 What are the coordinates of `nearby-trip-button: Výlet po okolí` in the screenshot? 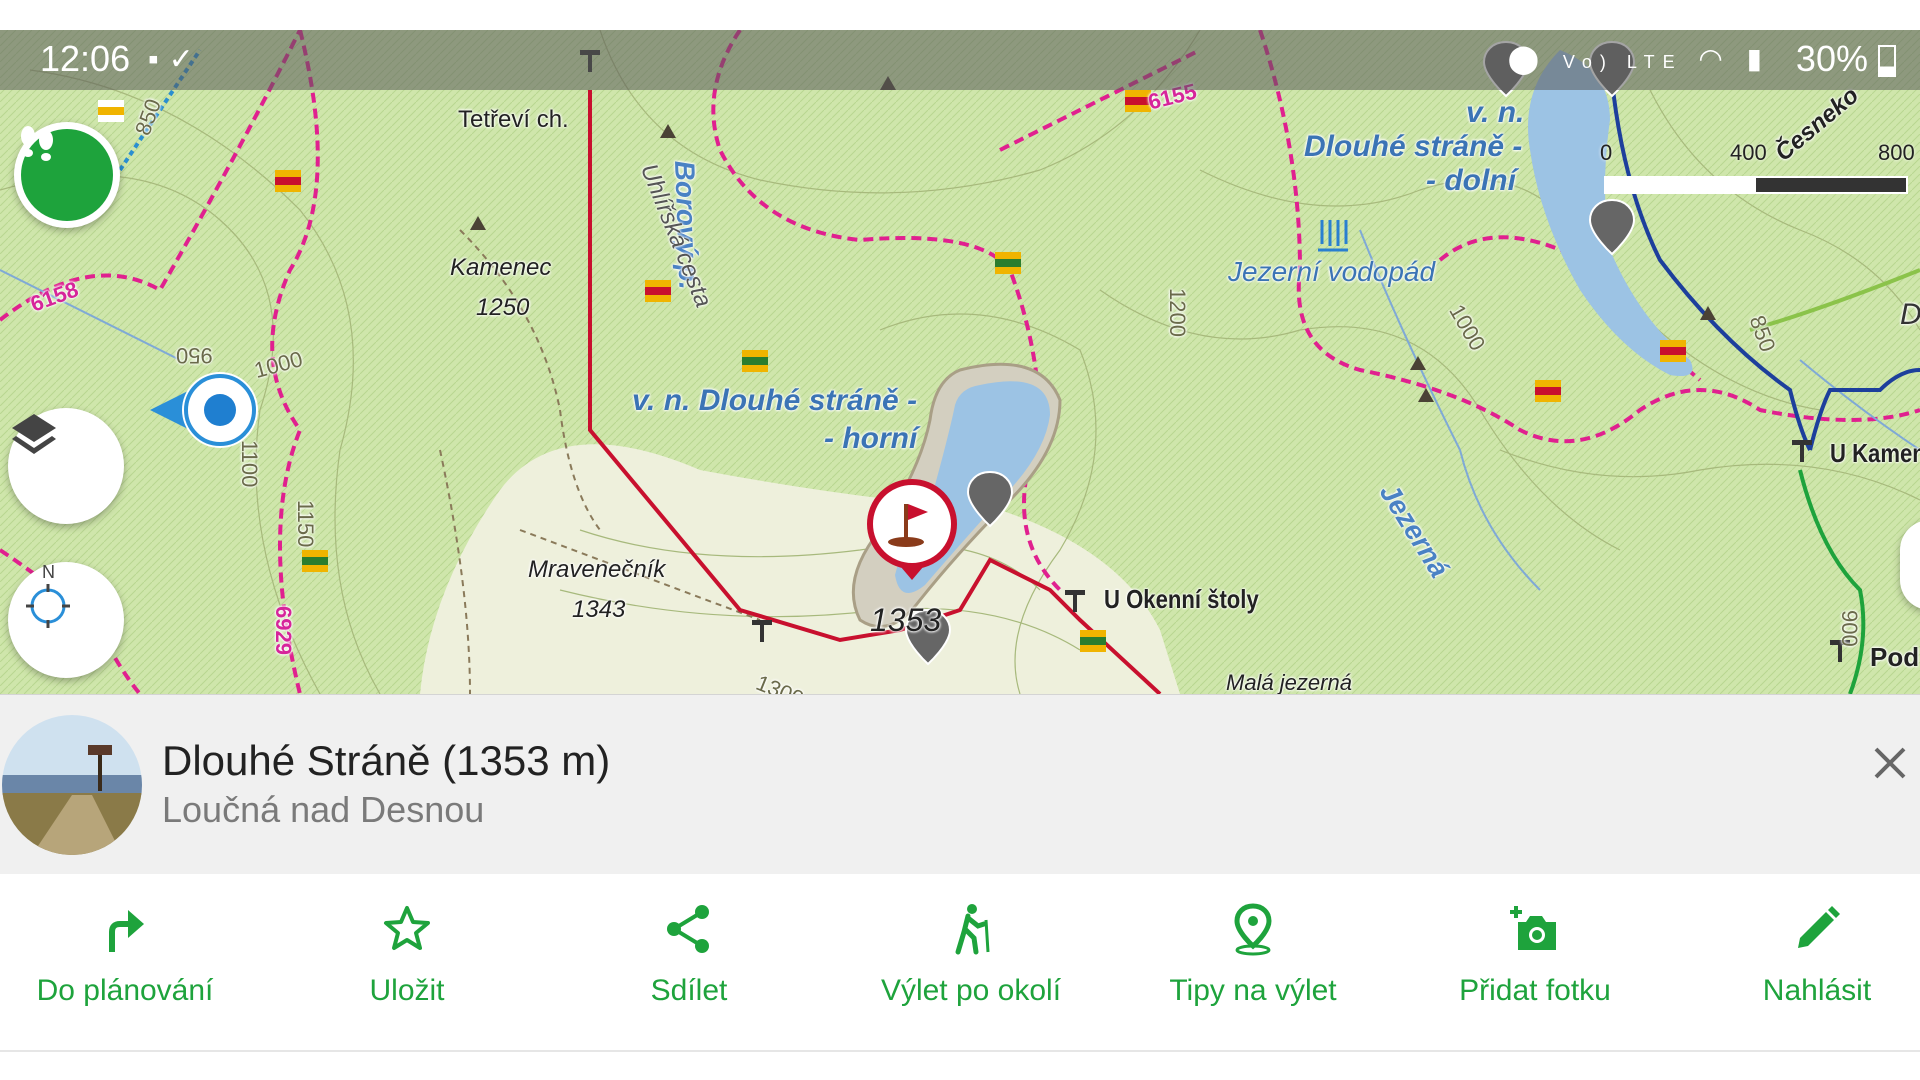 It's located at (971, 962).